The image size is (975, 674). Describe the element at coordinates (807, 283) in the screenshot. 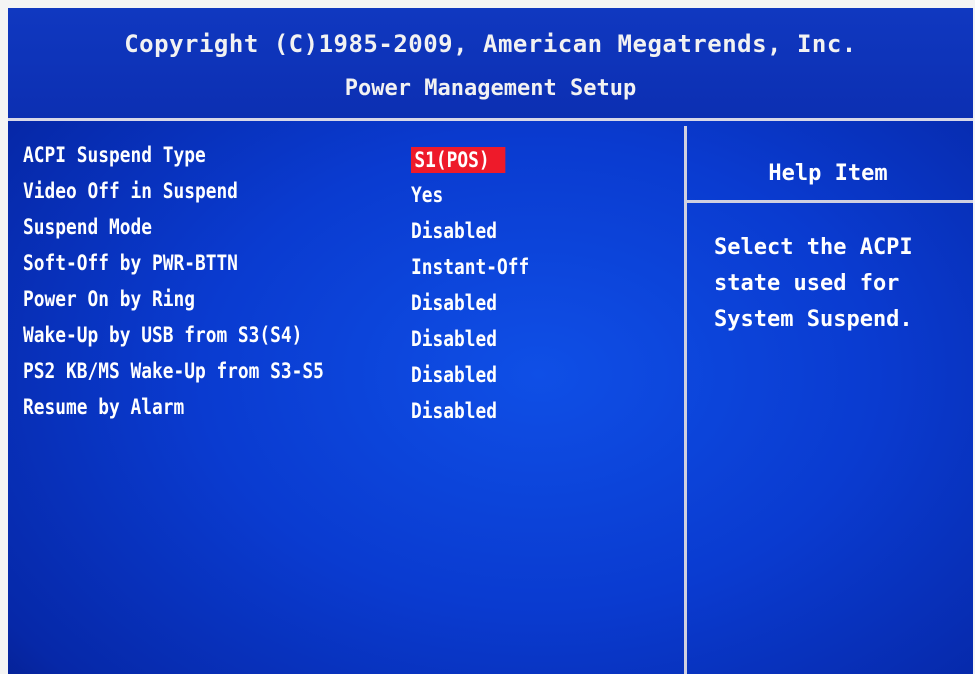

I see `help-line: state used for` at that location.